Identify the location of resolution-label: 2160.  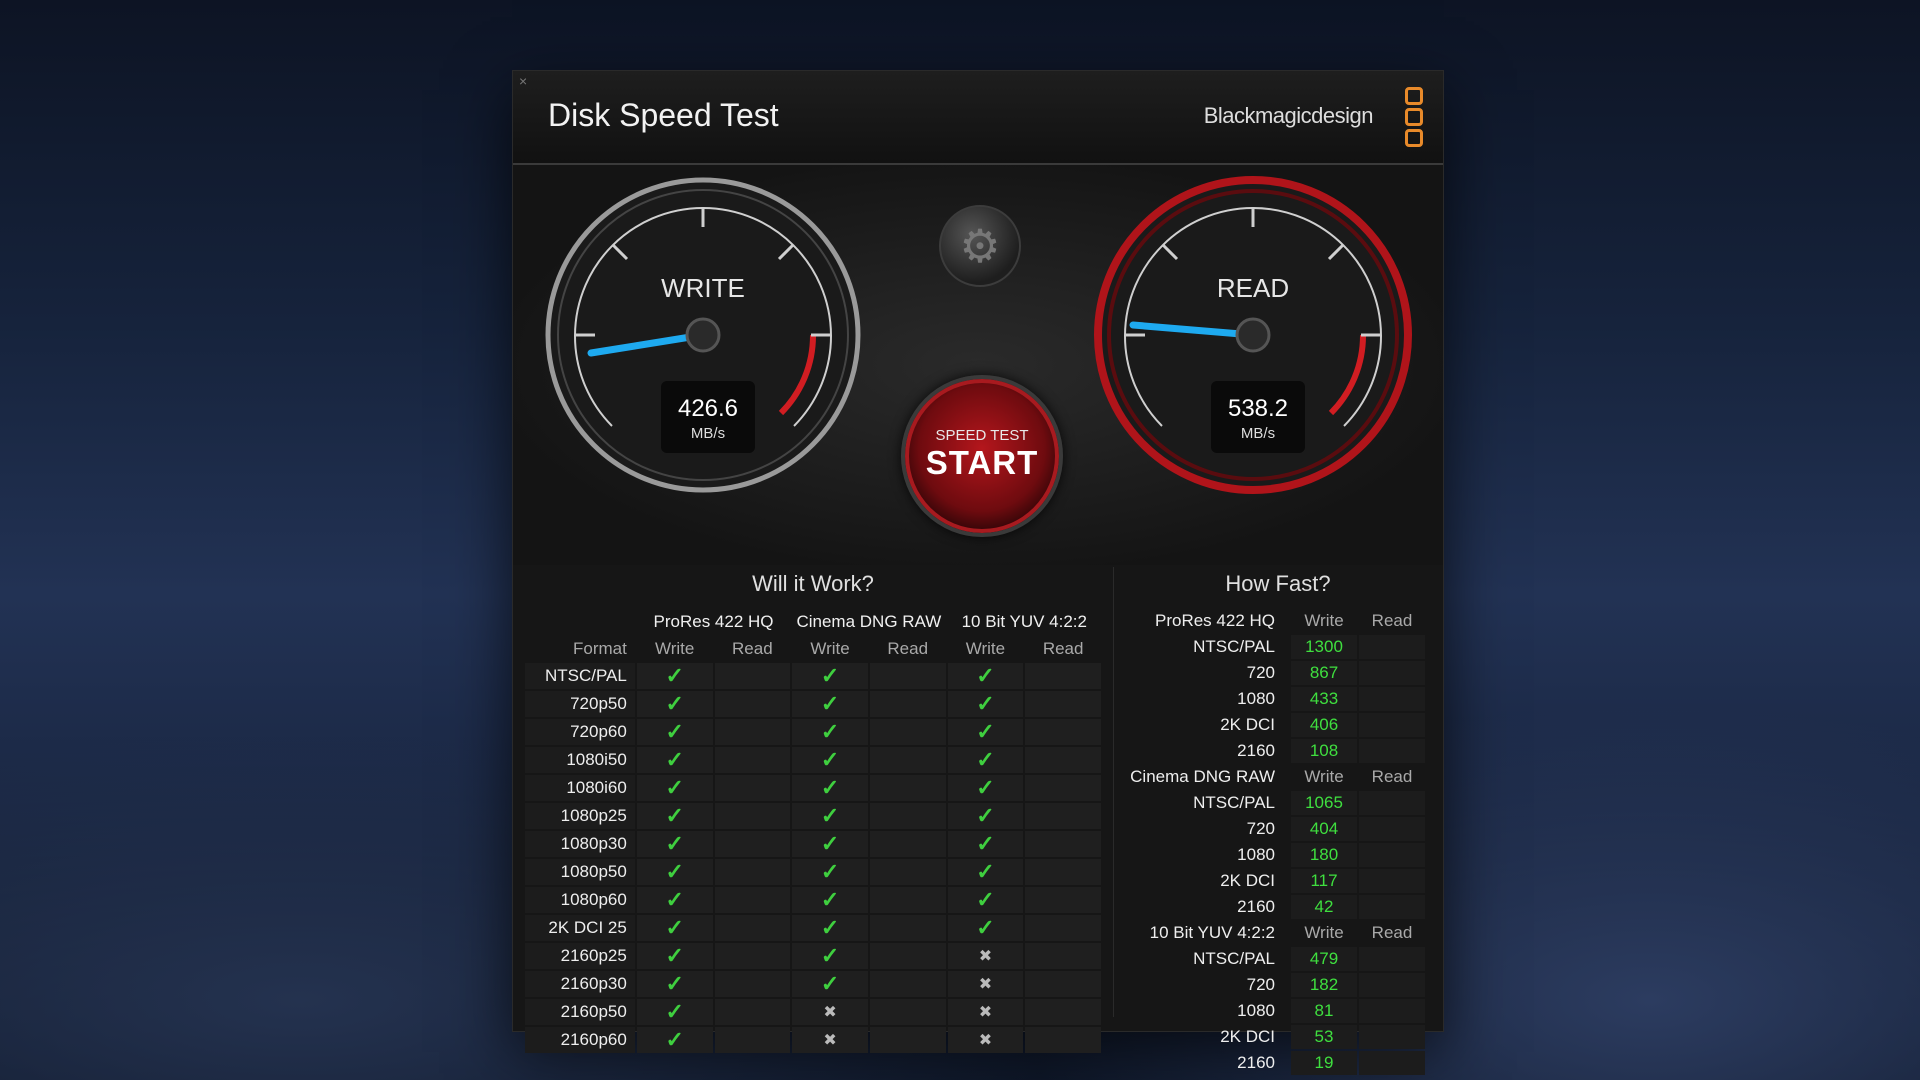
(1256, 750).